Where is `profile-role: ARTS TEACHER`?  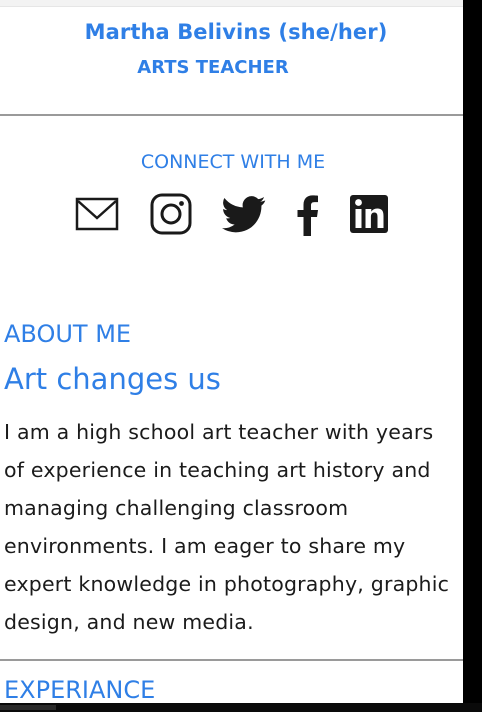 profile-role: ARTS TEACHER is located at coordinates (213, 67).